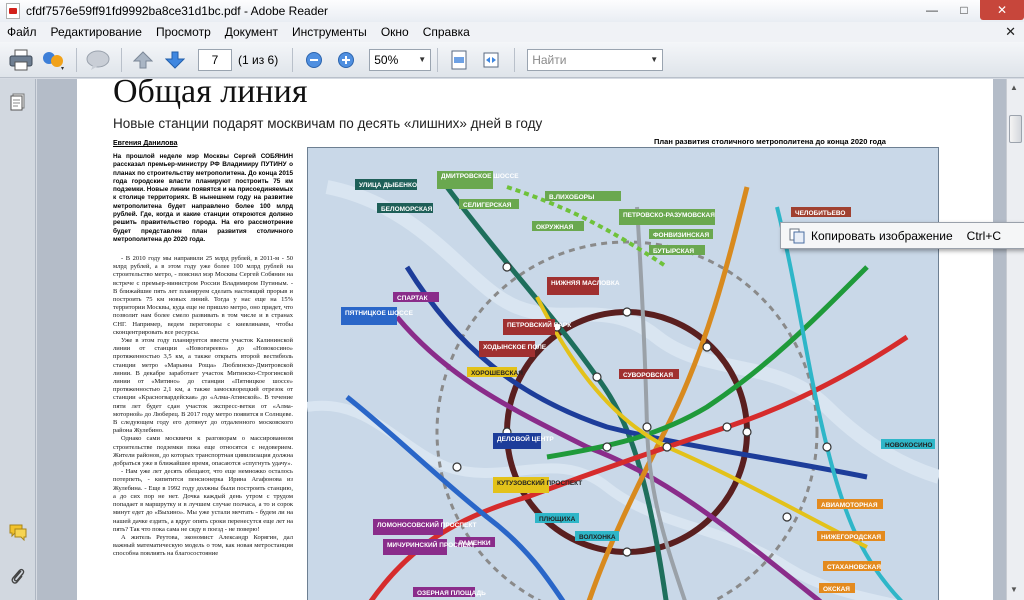 This screenshot has width=1024, height=600. What do you see at coordinates (585, 283) in the screenshot?
I see `map-station-label: НИЖНЯЯ МАСЛОВКА` at bounding box center [585, 283].